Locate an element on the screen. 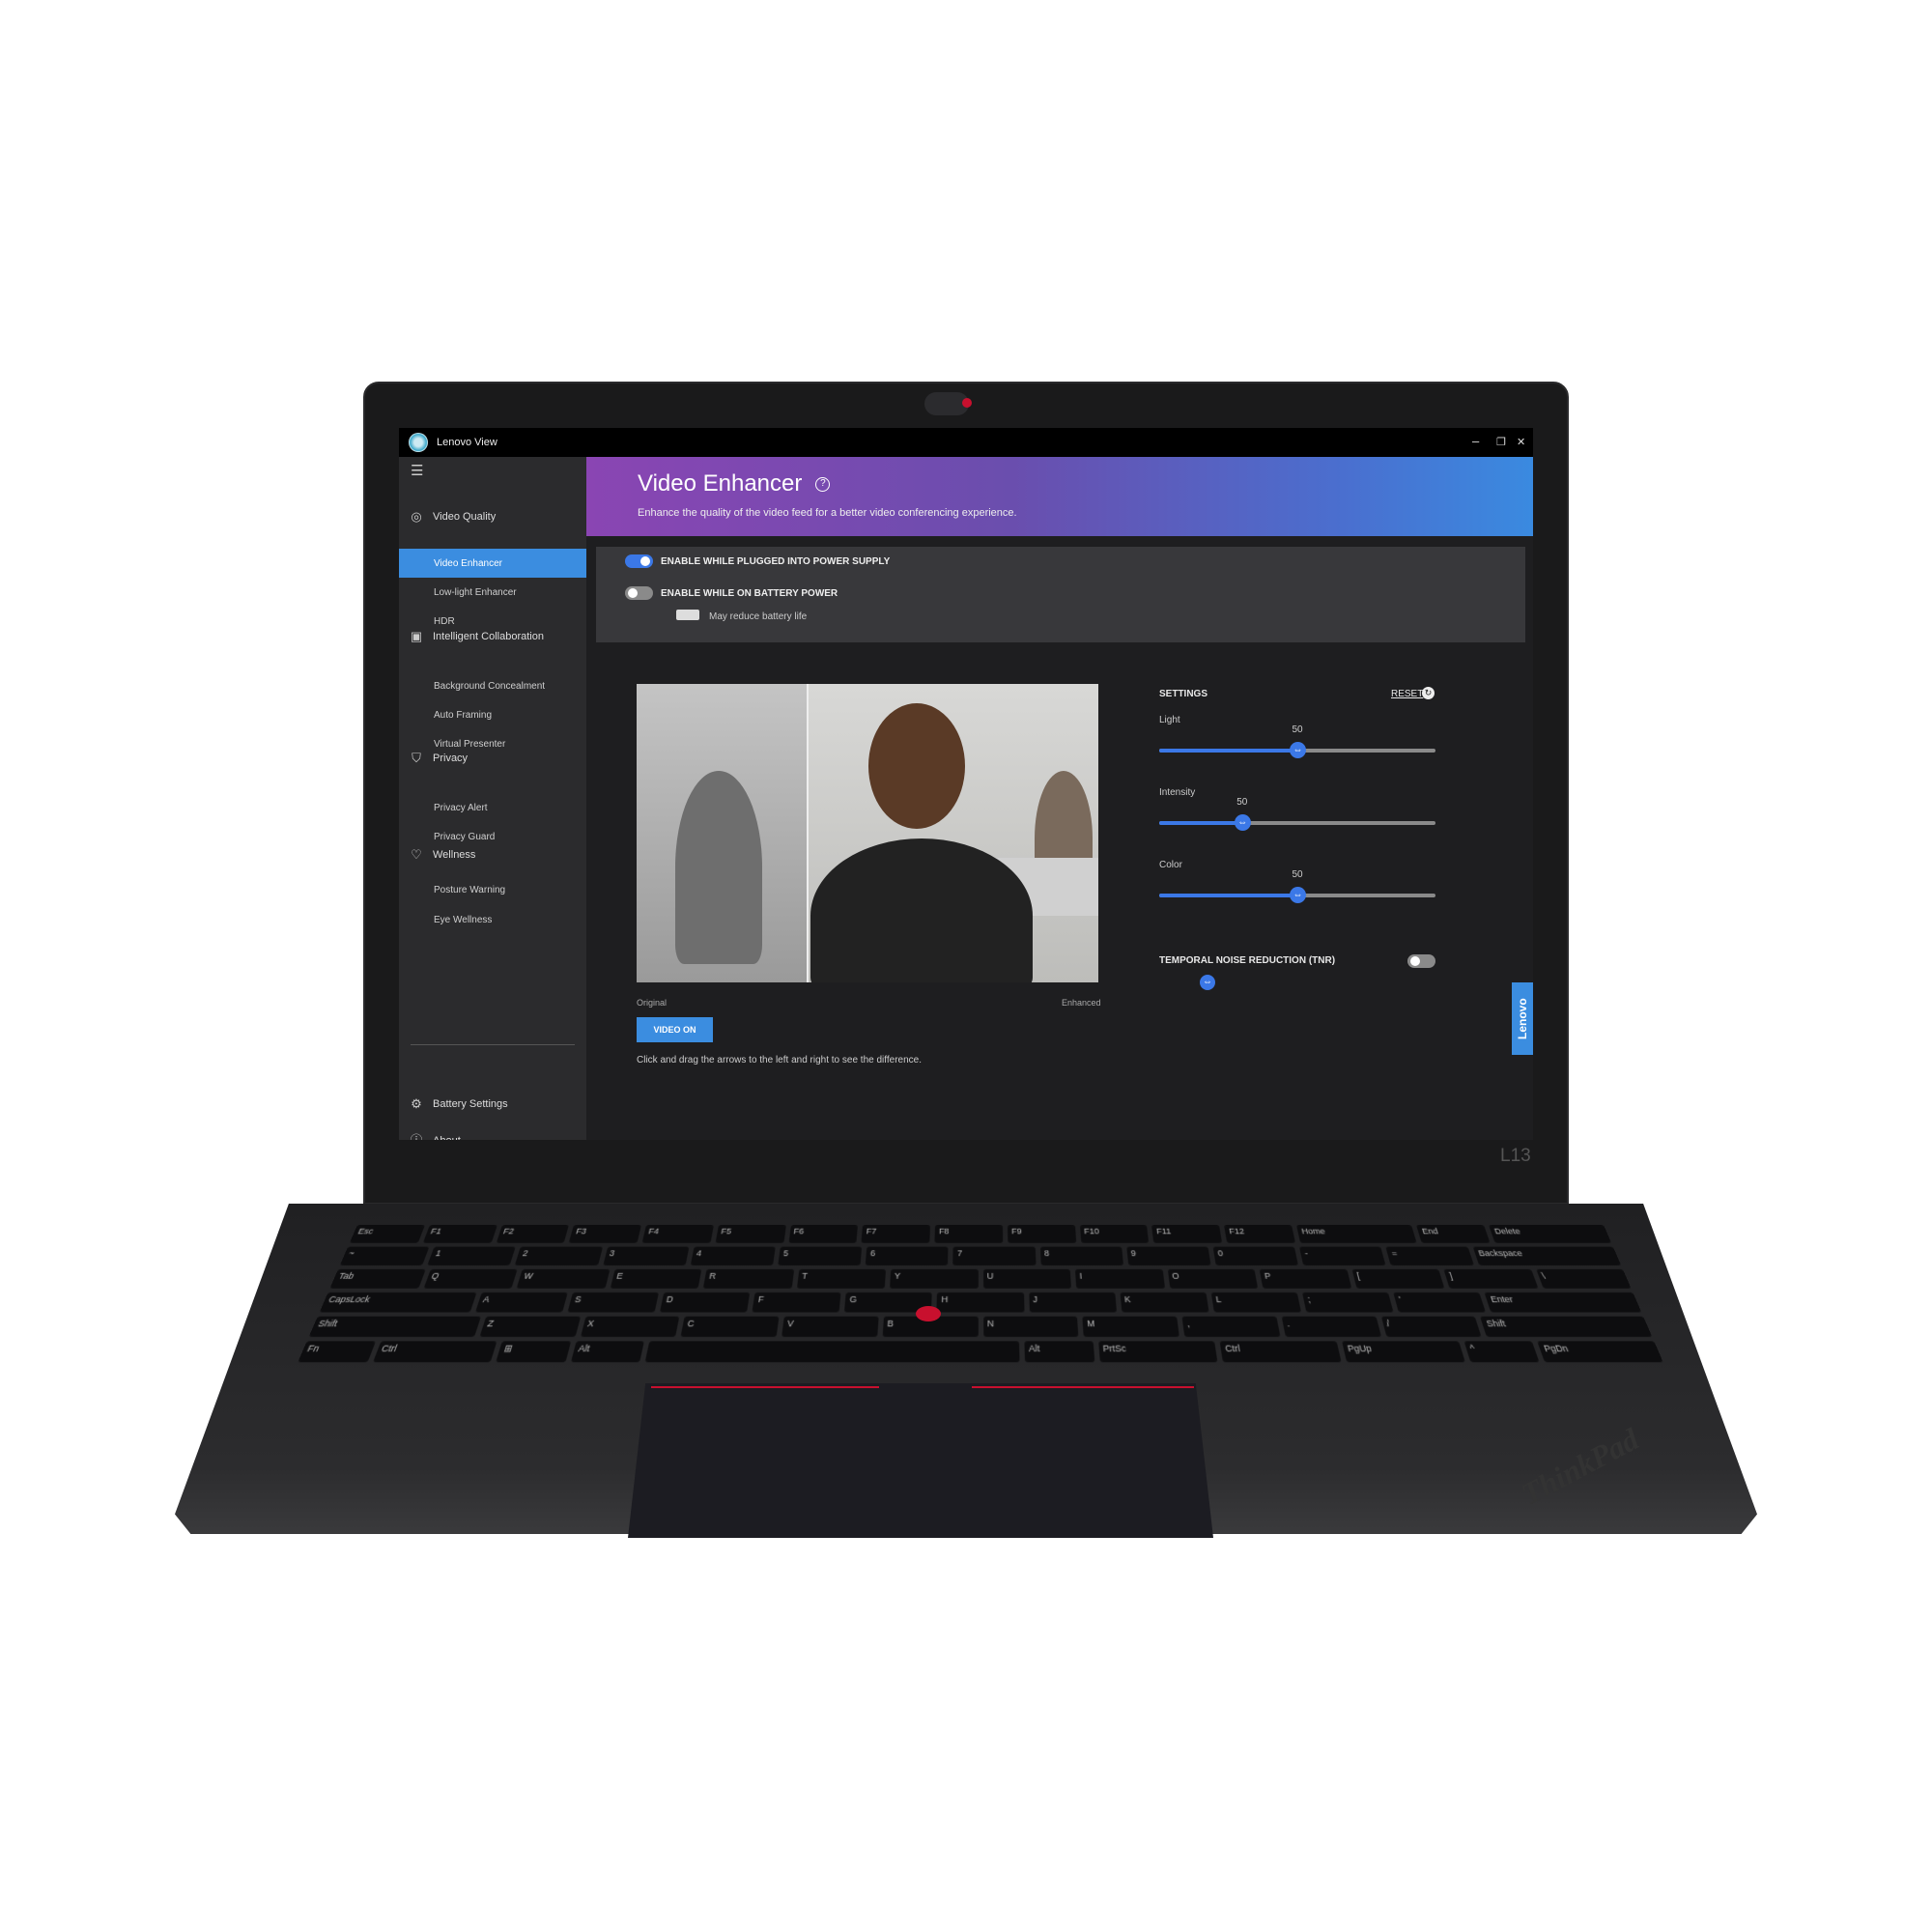  key: F9 is located at coordinates (1041, 1234).